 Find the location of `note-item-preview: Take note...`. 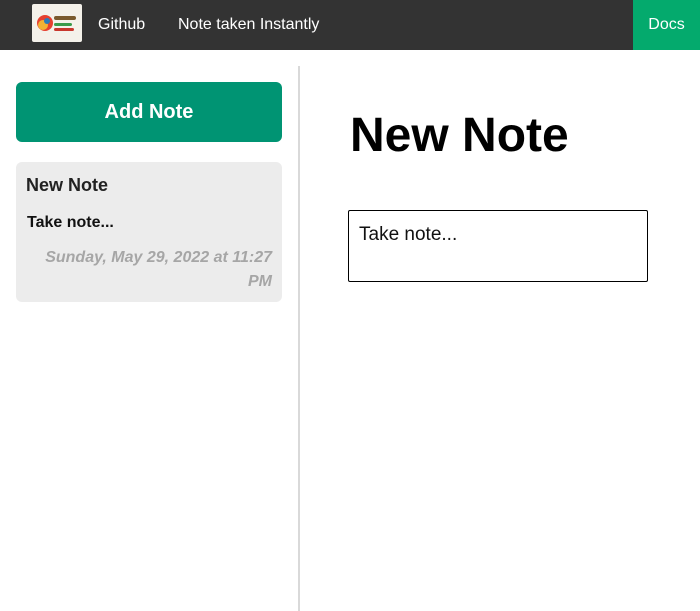

note-item-preview: Take note... is located at coordinates (70, 222).